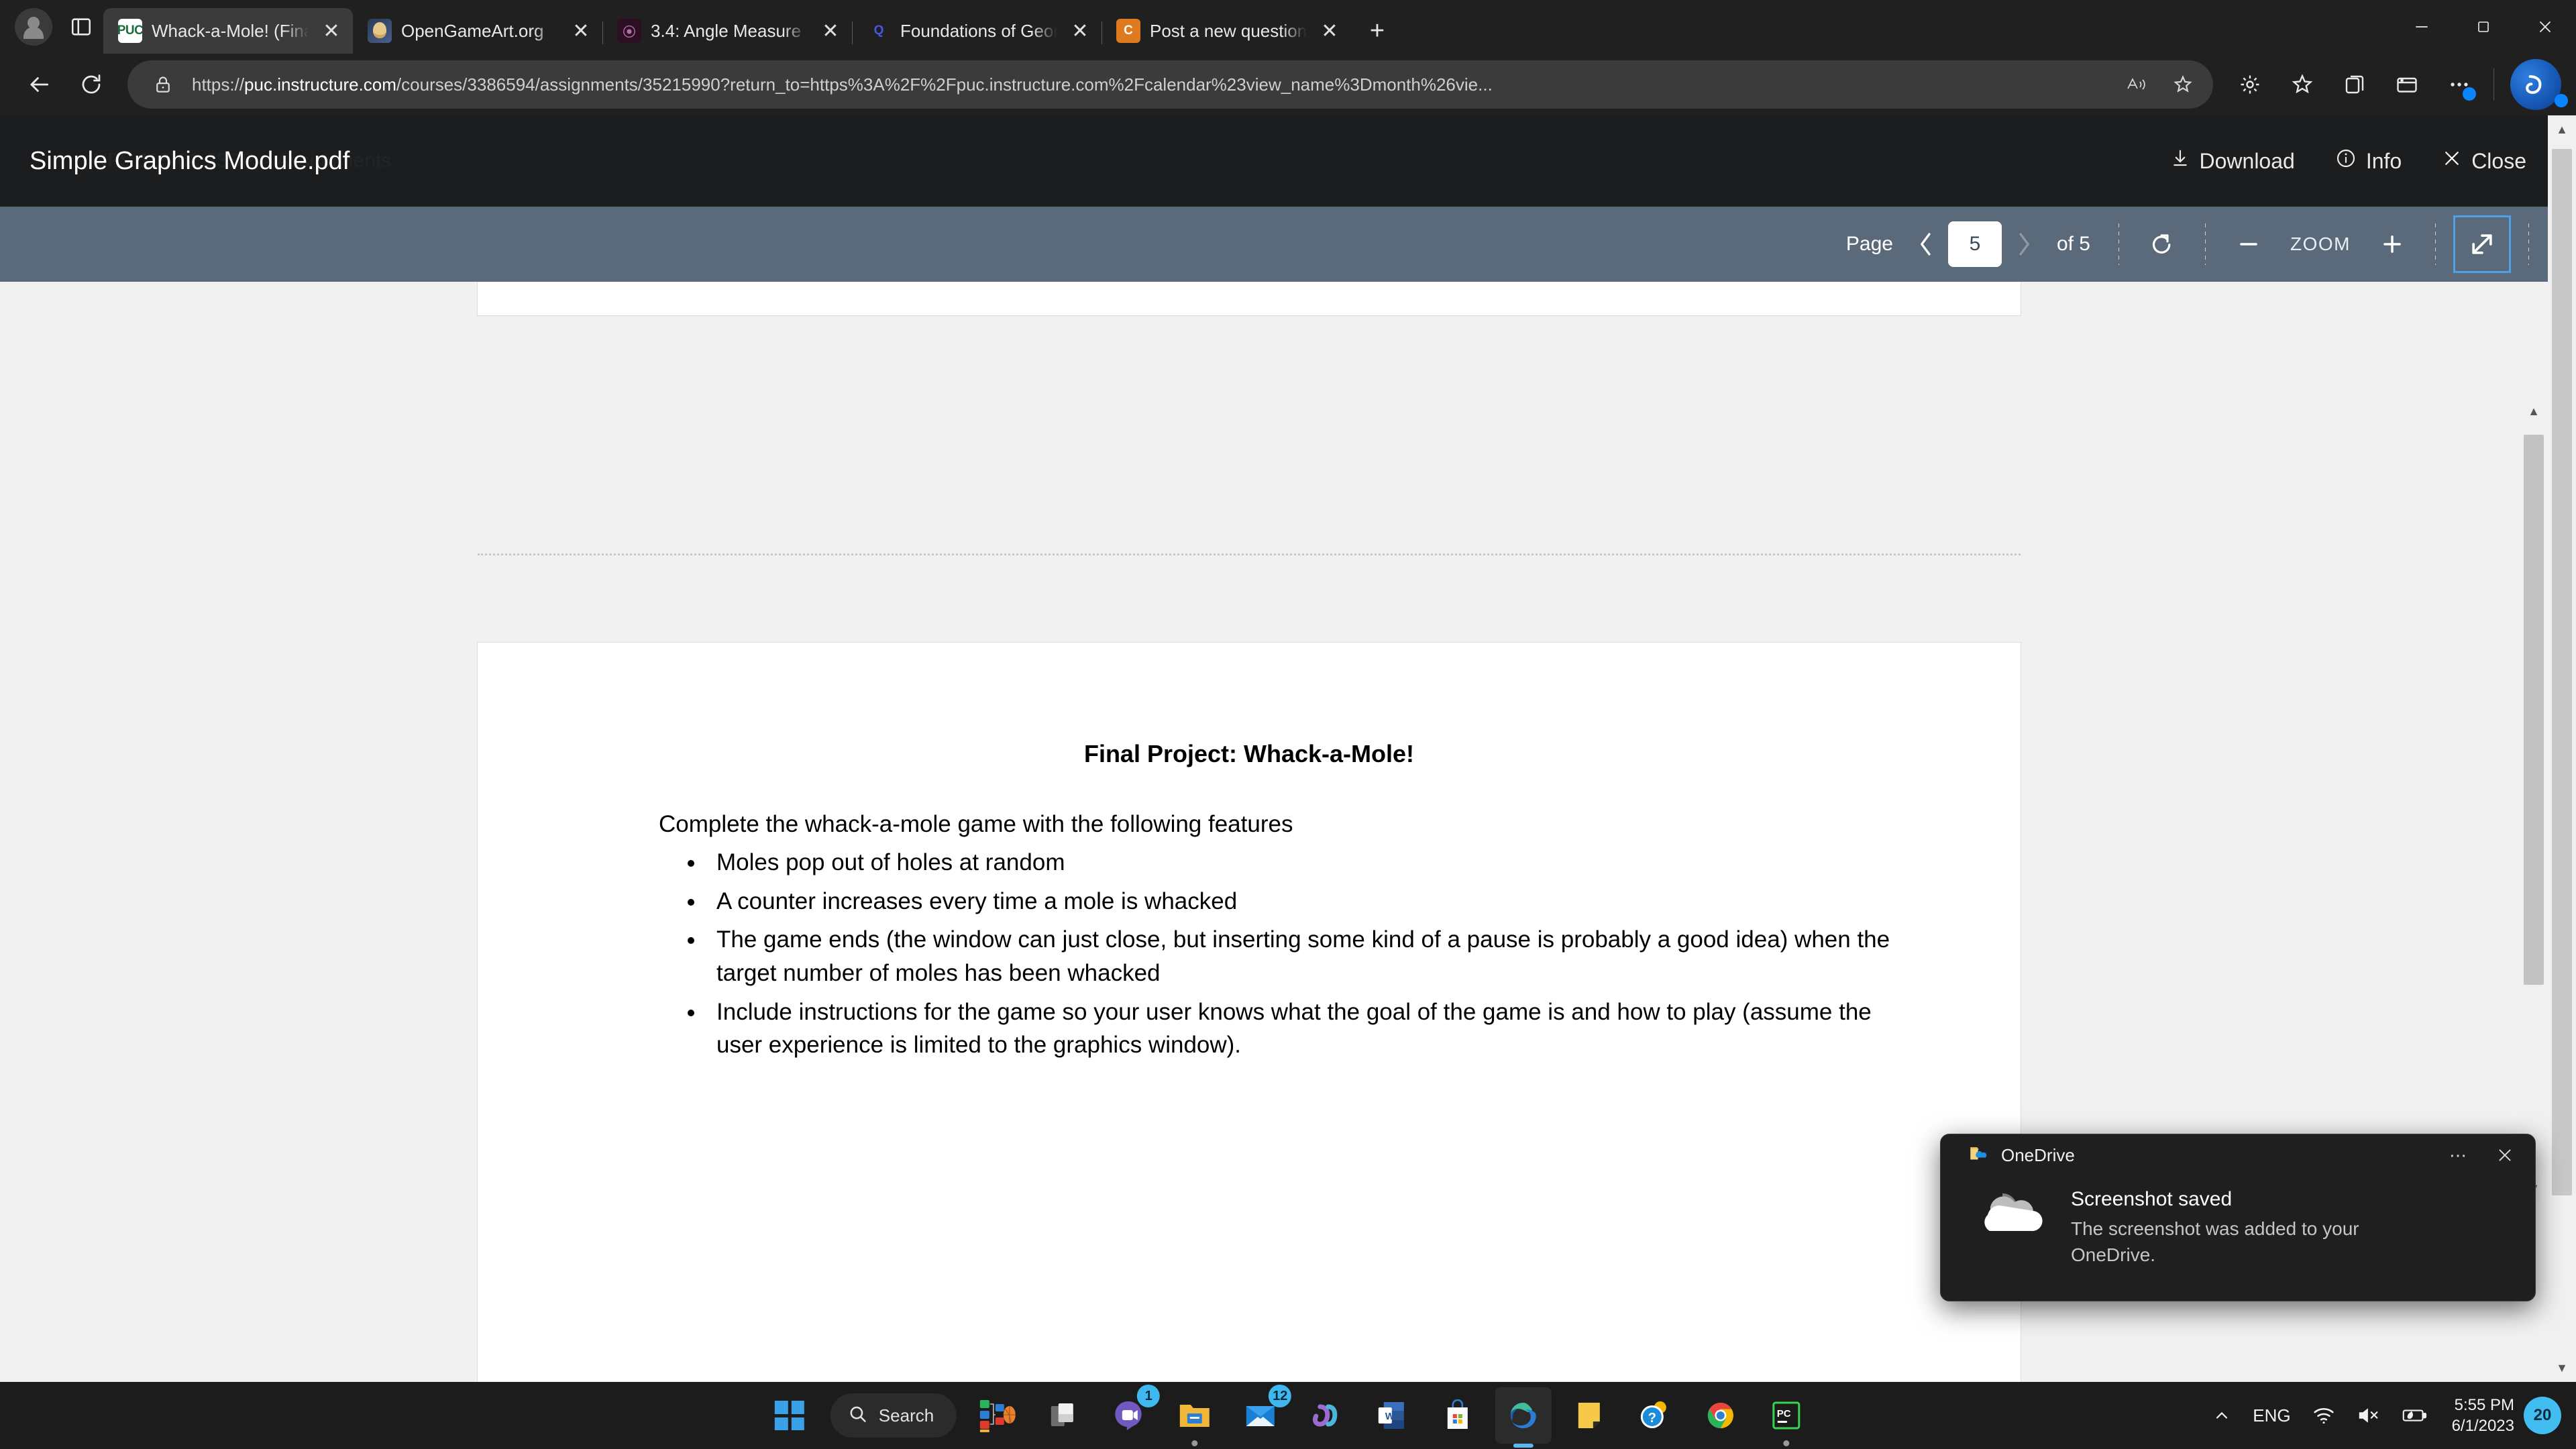 The width and height of the screenshot is (2576, 1449). Describe the element at coordinates (2459, 84) in the screenshot. I see `settings-and-more-icon` at that location.